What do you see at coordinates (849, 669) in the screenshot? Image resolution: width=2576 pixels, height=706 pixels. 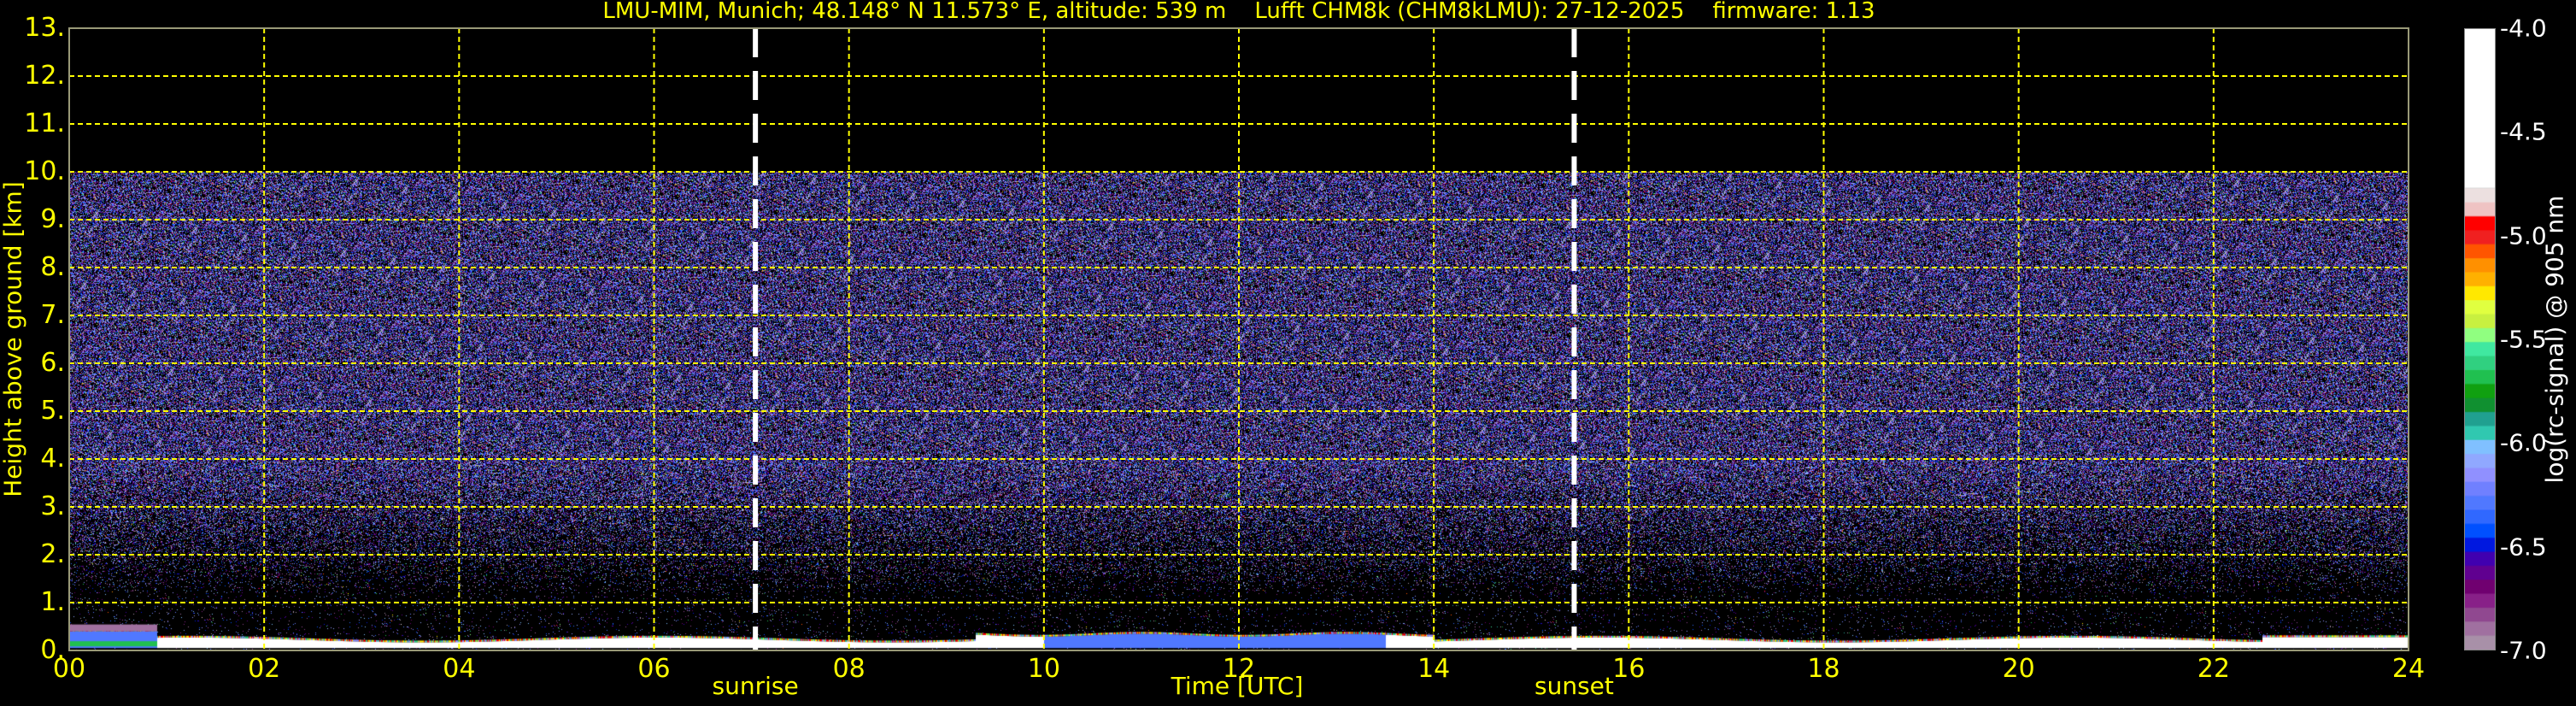 I see `x-tick-label: 08` at bounding box center [849, 669].